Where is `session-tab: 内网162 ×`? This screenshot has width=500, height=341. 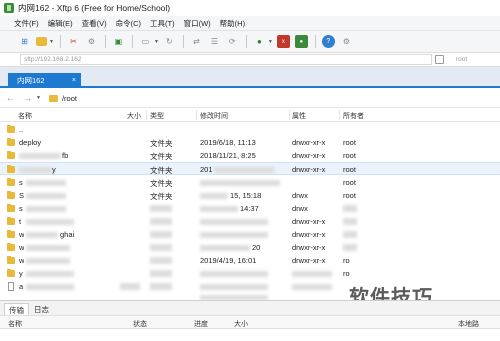
session-tab: 内网162 × is located at coordinates (44, 80).